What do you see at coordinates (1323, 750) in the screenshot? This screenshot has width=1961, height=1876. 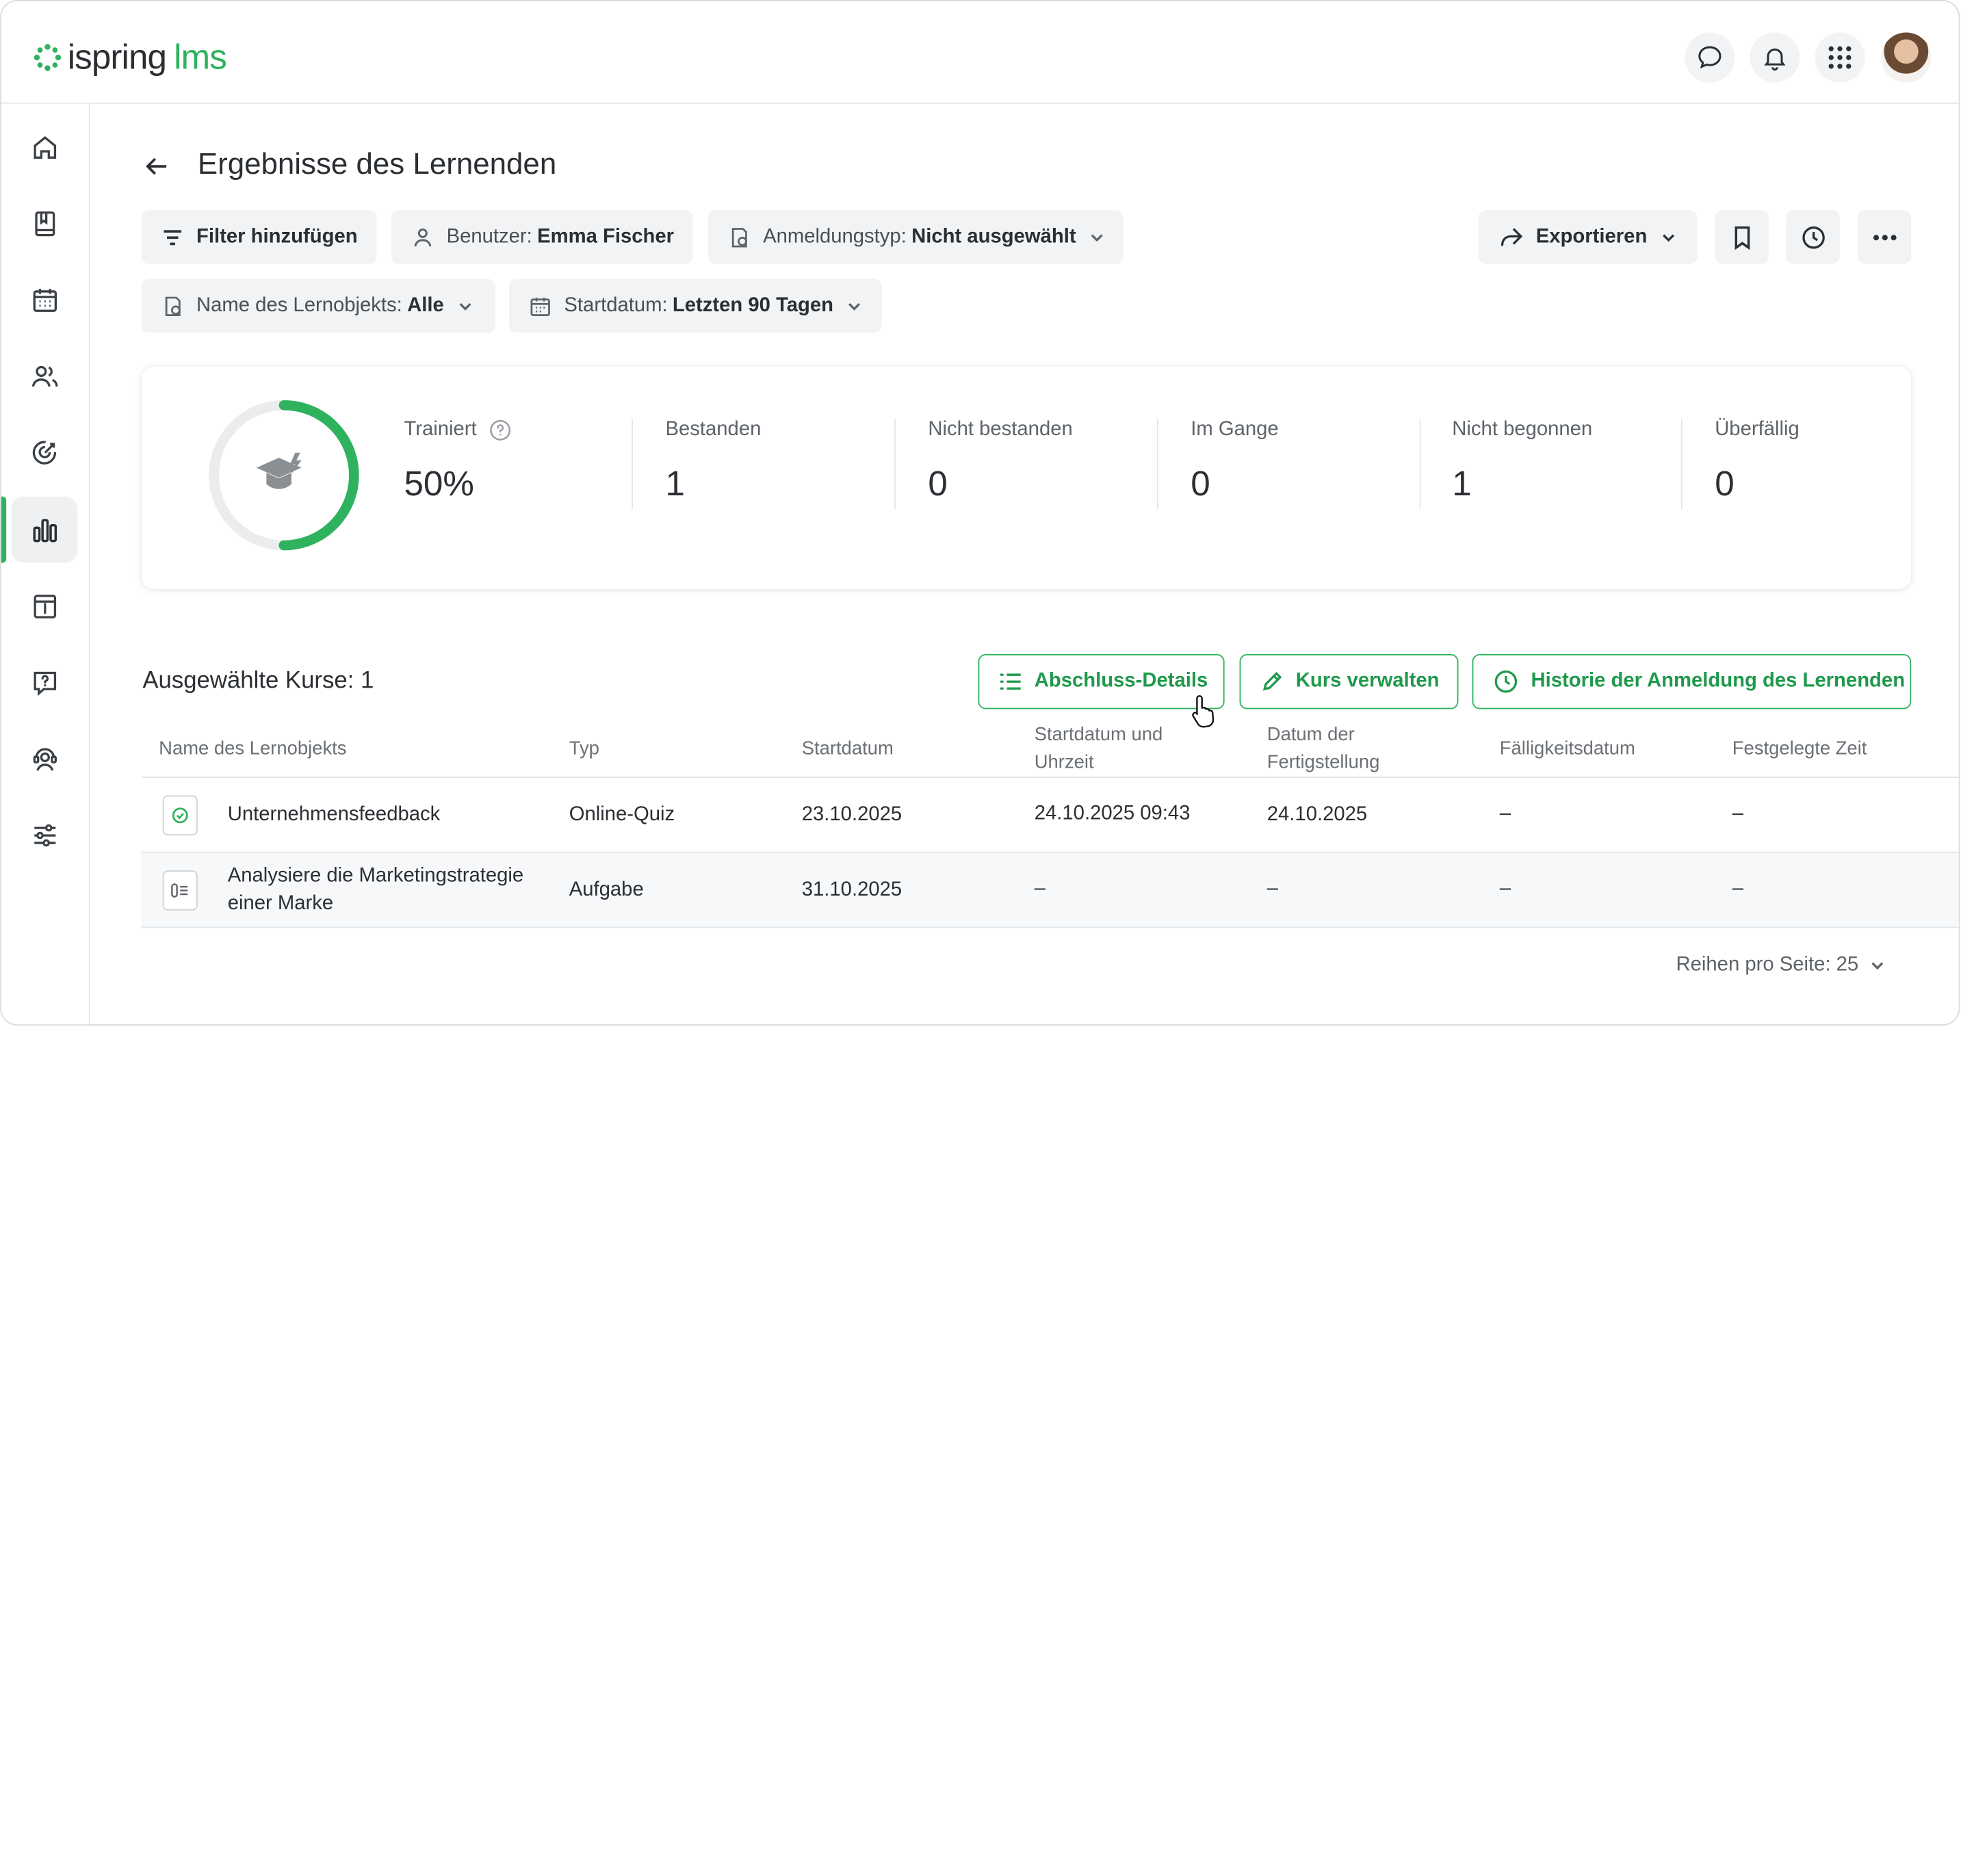 I see `column-header-completion-date: Datum der Fertigstellung` at bounding box center [1323, 750].